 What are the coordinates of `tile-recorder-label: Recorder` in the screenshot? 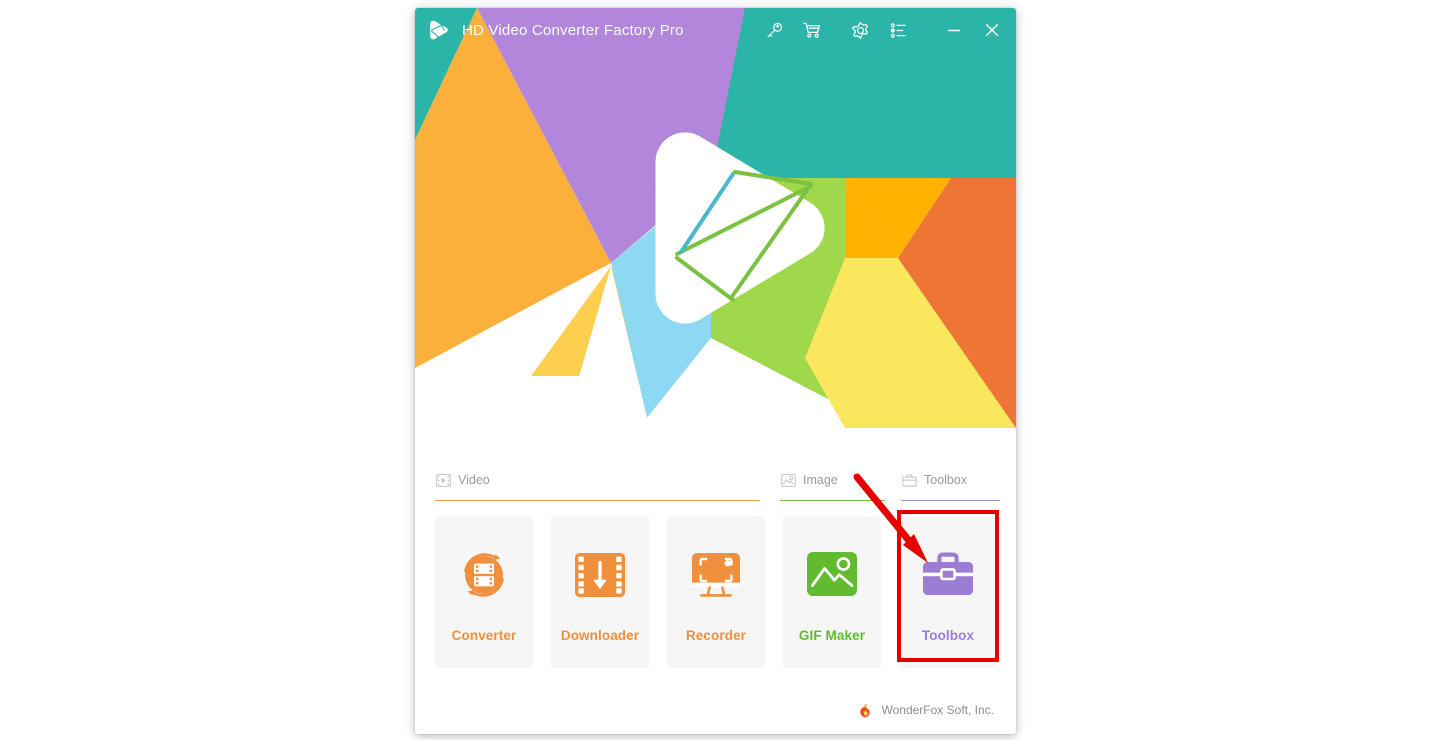 It's located at (716, 635).